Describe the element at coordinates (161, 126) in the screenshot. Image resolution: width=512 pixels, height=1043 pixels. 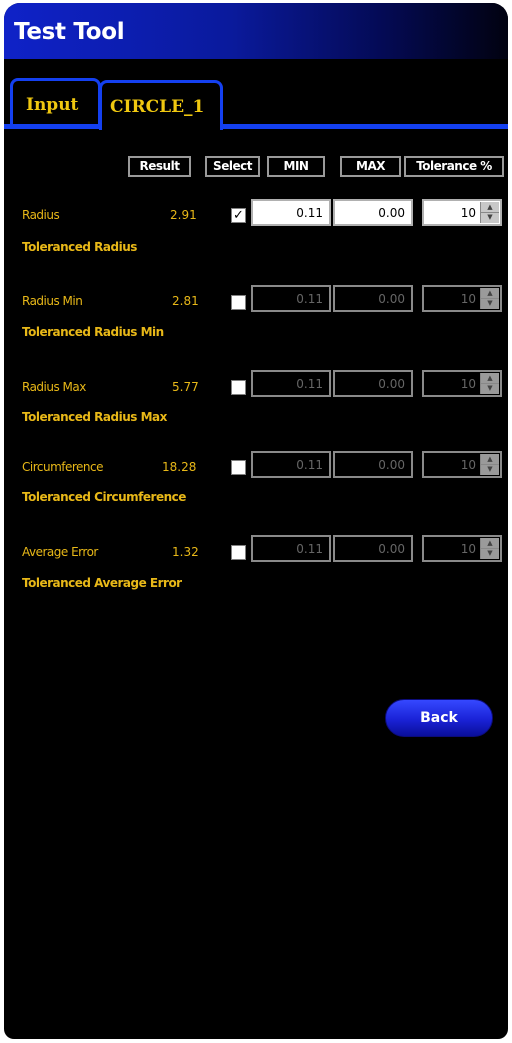
I see `active-tab-gap` at that location.